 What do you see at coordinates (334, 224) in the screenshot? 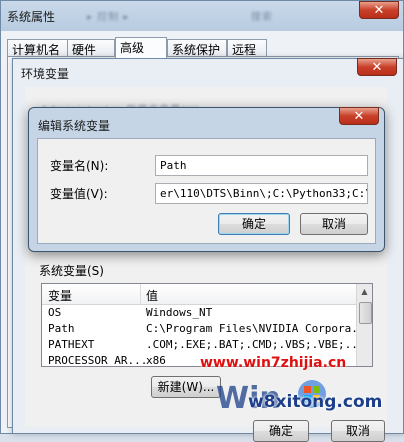
I see `dialog-cancel-button: 取消` at bounding box center [334, 224].